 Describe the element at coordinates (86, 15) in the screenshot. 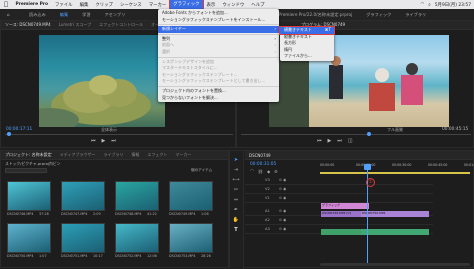

I see `workspace-learn: 学習` at that location.